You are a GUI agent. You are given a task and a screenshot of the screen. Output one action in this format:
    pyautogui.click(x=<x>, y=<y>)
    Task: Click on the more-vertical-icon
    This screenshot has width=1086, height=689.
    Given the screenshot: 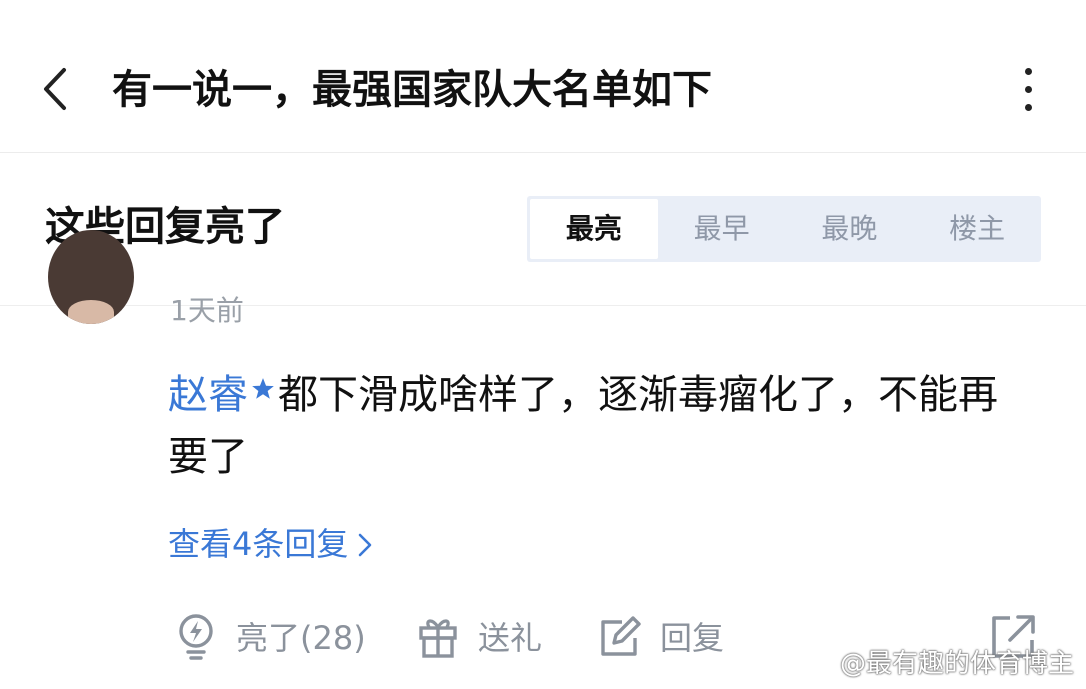 What is the action you would take?
    pyautogui.click(x=1028, y=71)
    